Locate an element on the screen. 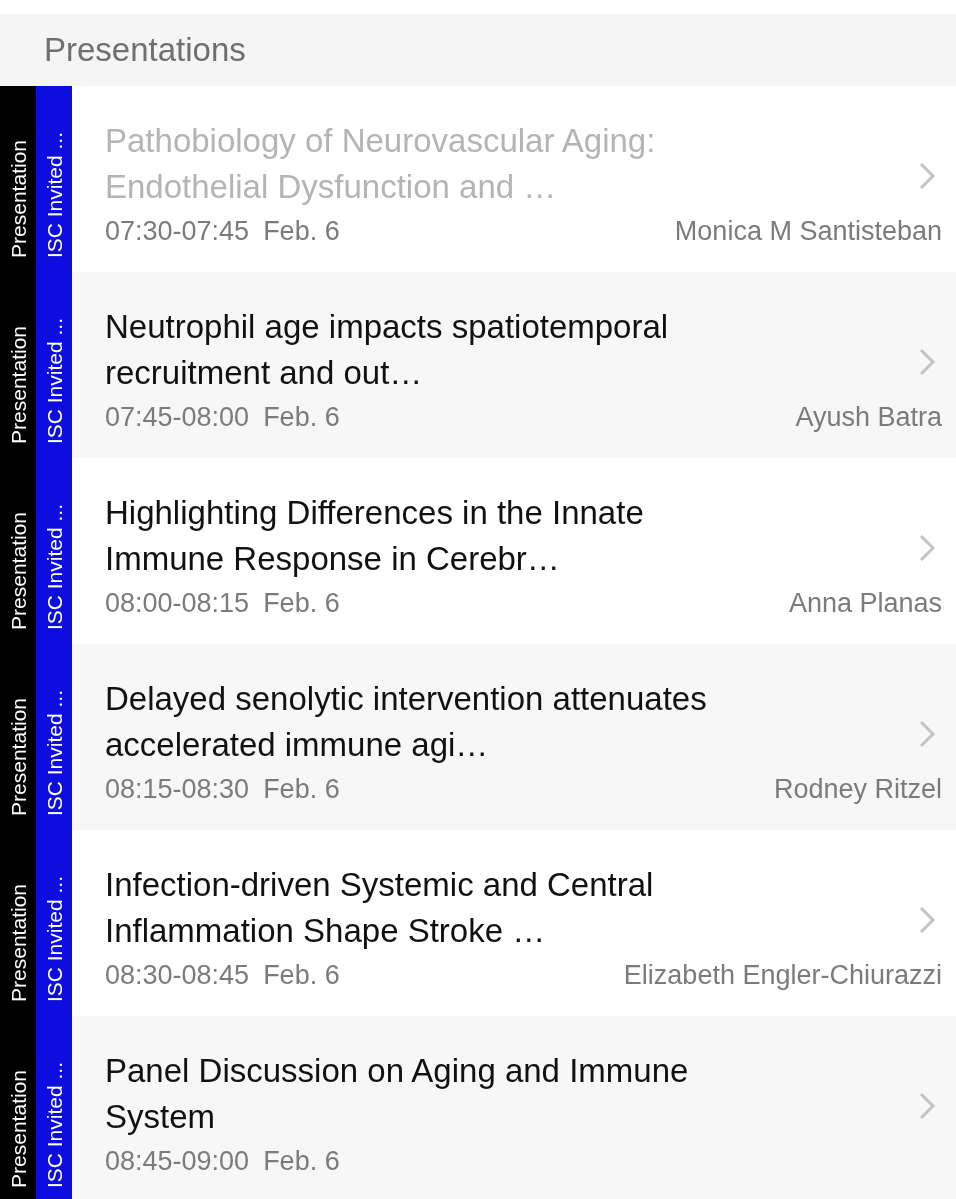 The height and width of the screenshot is (1199, 956). time-range: 08:15-08:30 is located at coordinates (177, 789).